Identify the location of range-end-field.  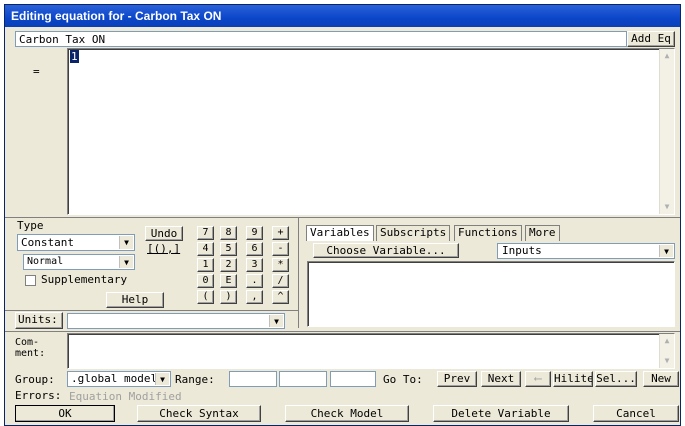
(303, 379).